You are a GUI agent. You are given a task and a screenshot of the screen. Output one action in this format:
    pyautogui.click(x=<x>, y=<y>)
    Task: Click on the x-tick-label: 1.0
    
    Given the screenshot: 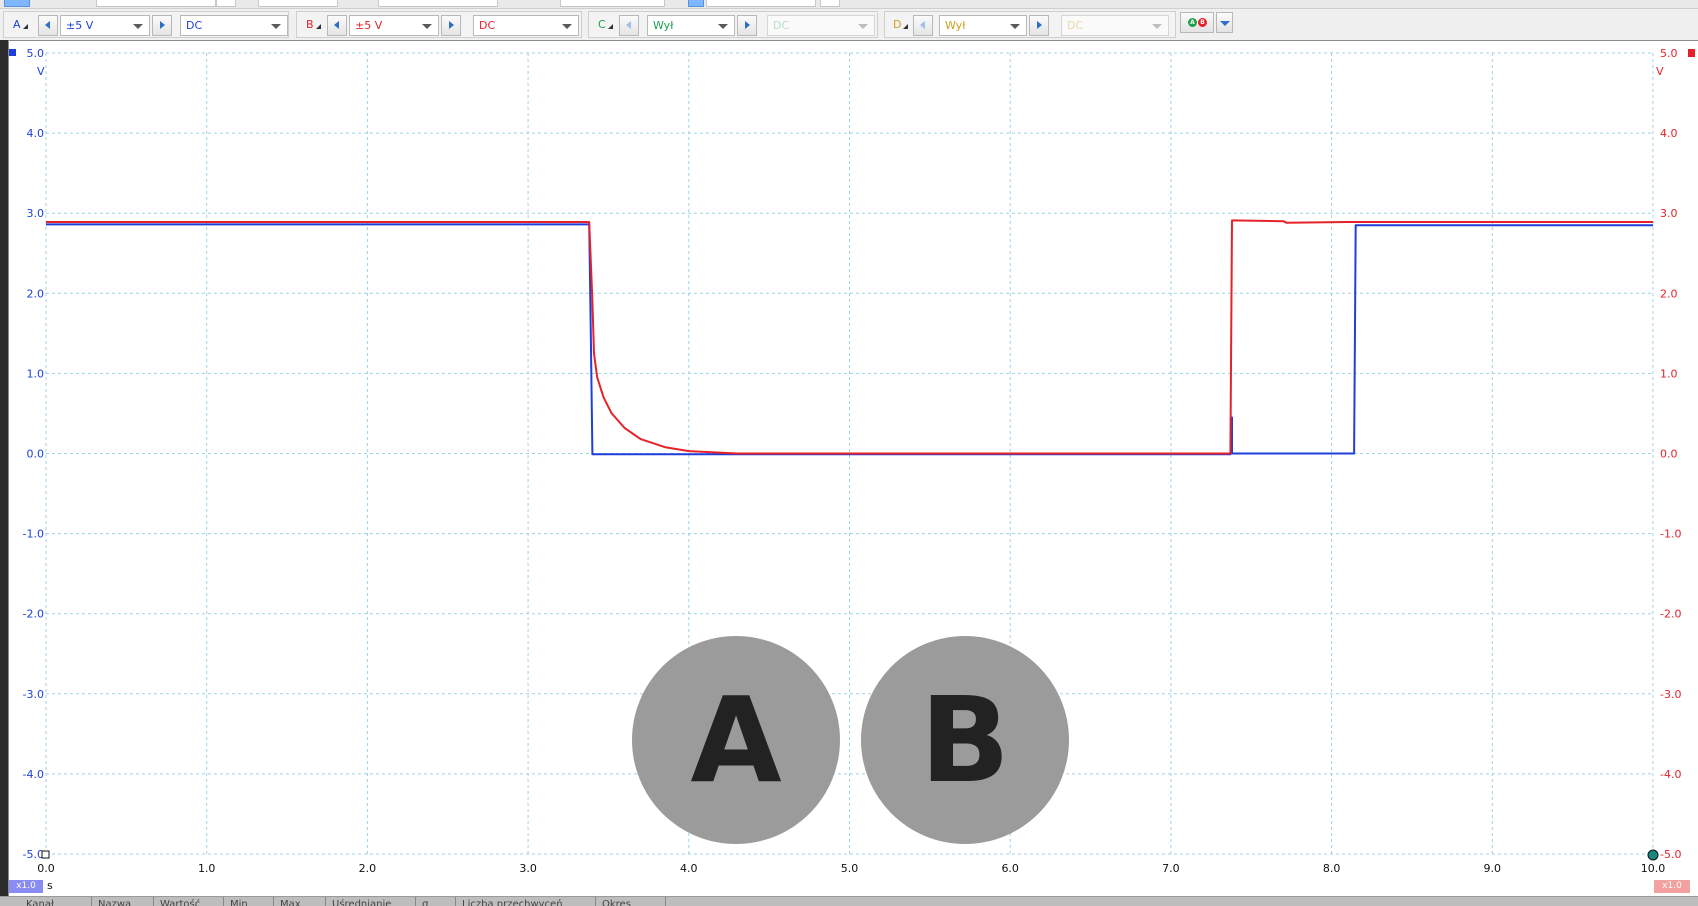 What is the action you would take?
    pyautogui.click(x=207, y=868)
    